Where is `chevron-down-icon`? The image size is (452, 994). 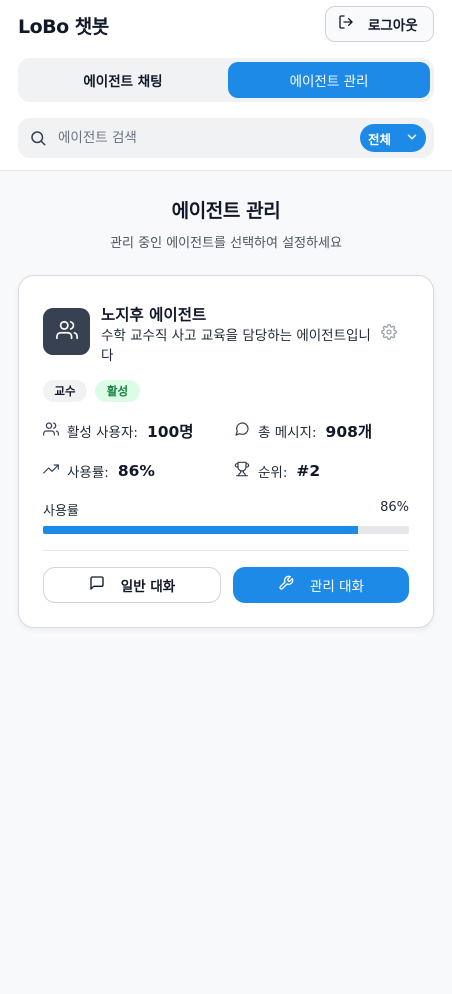
chevron-down-icon is located at coordinates (412, 138).